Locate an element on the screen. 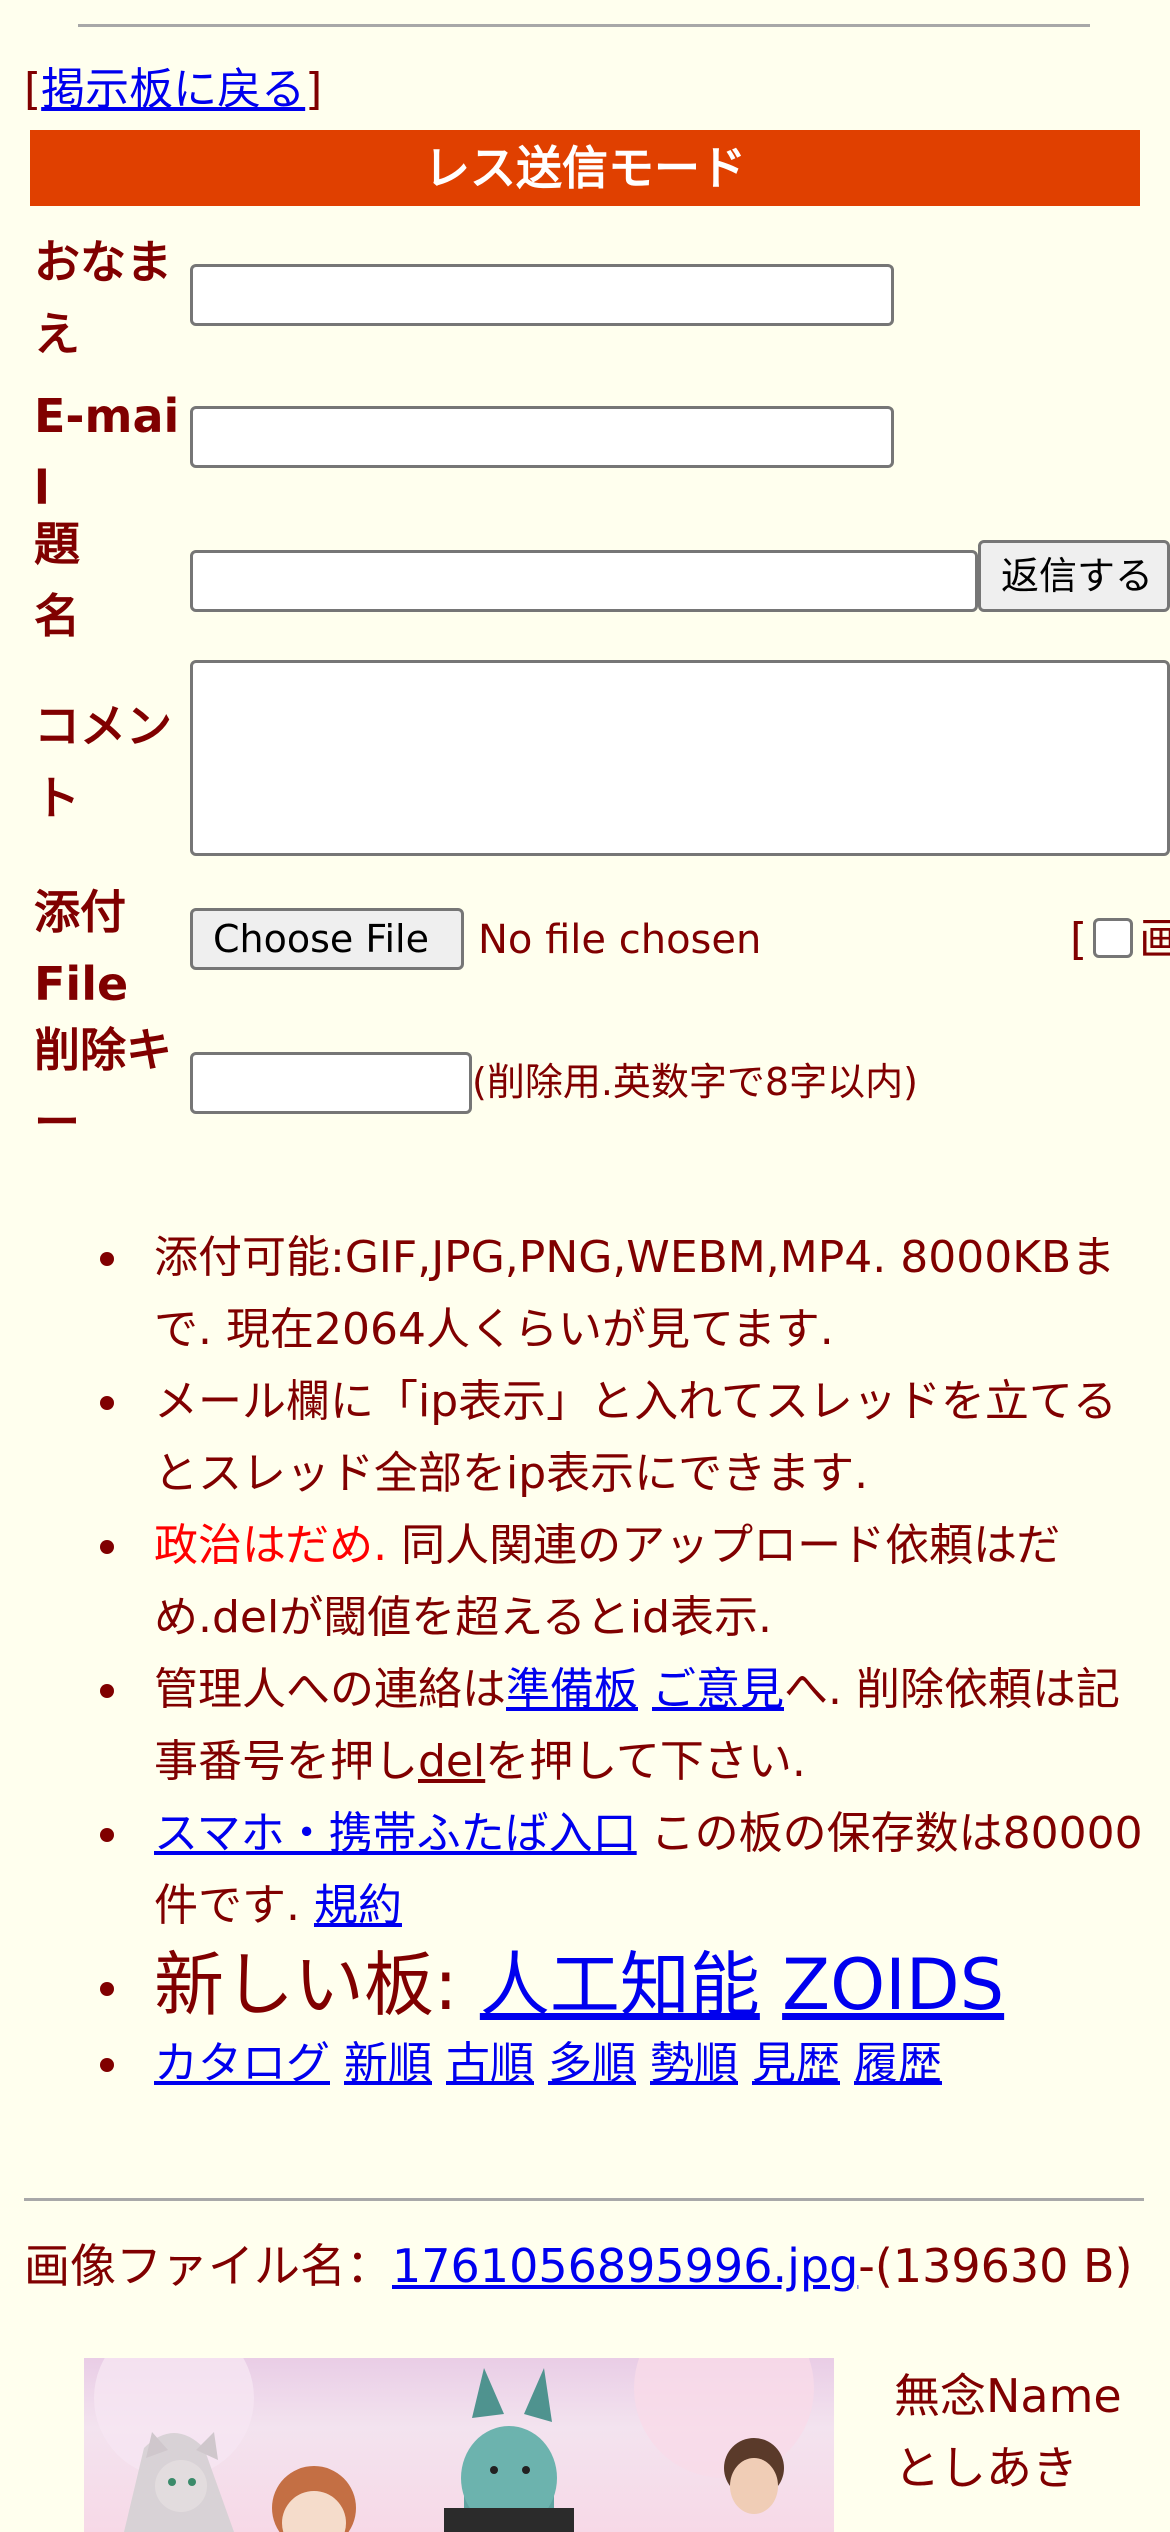 The image size is (1170, 2532). image-option-bracket: [ is located at coordinates (1079, 939).